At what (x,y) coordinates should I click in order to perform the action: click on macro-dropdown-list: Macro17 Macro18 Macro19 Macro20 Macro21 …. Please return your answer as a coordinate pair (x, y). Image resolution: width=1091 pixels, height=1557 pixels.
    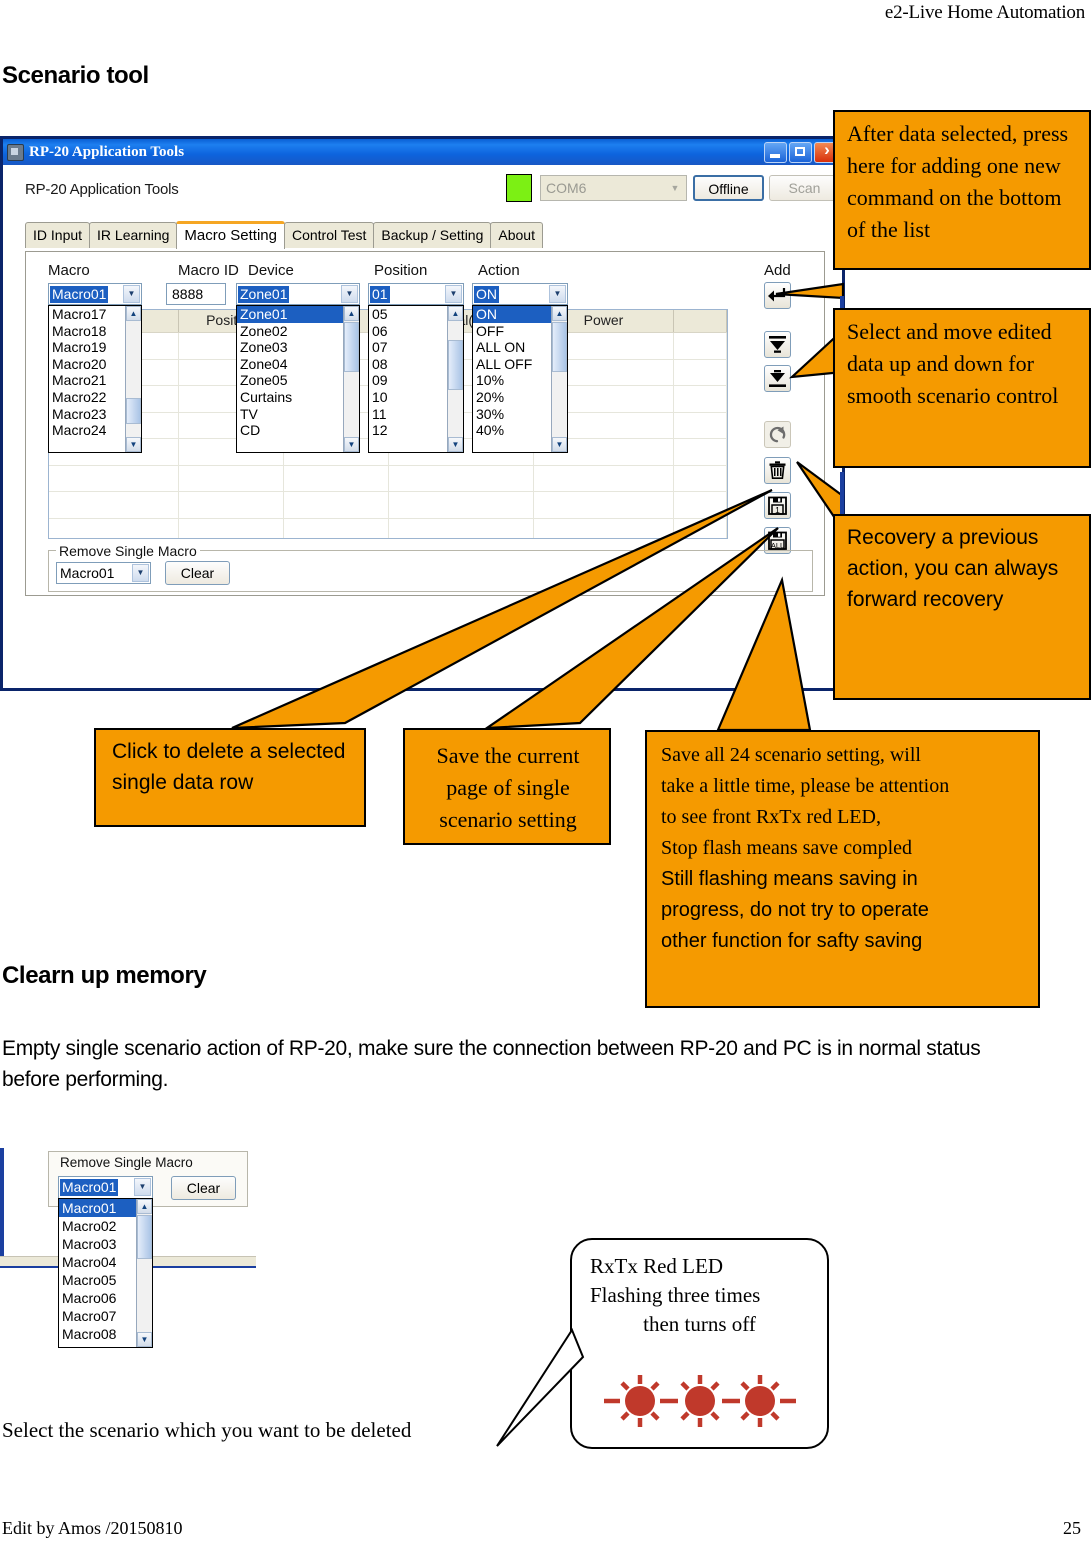
    Looking at the image, I should click on (95, 379).